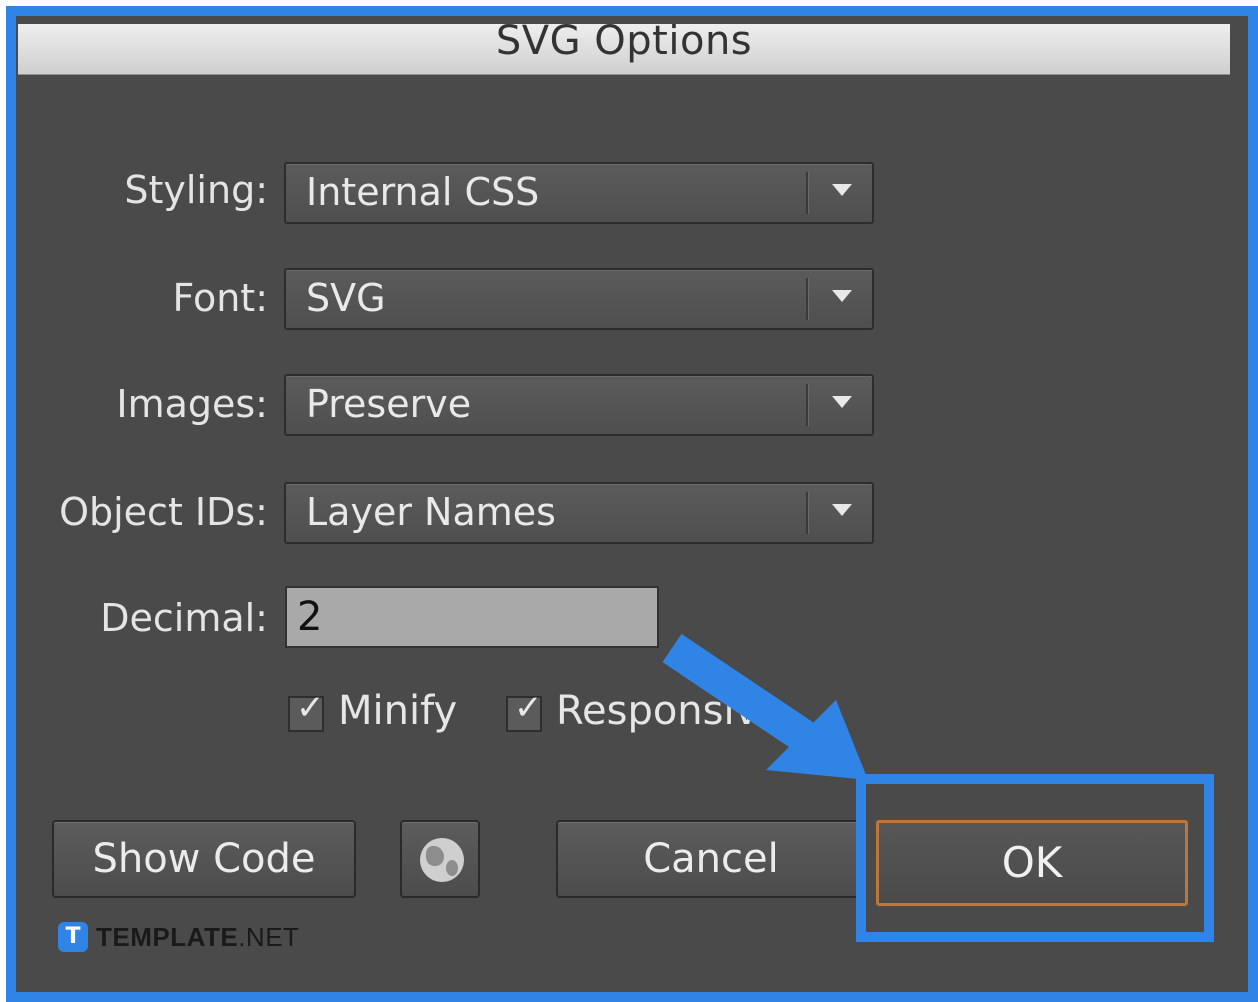 Image resolution: width=1258 pixels, height=1002 pixels. I want to click on object-ids-label: Object IDs:, so click(163, 512).